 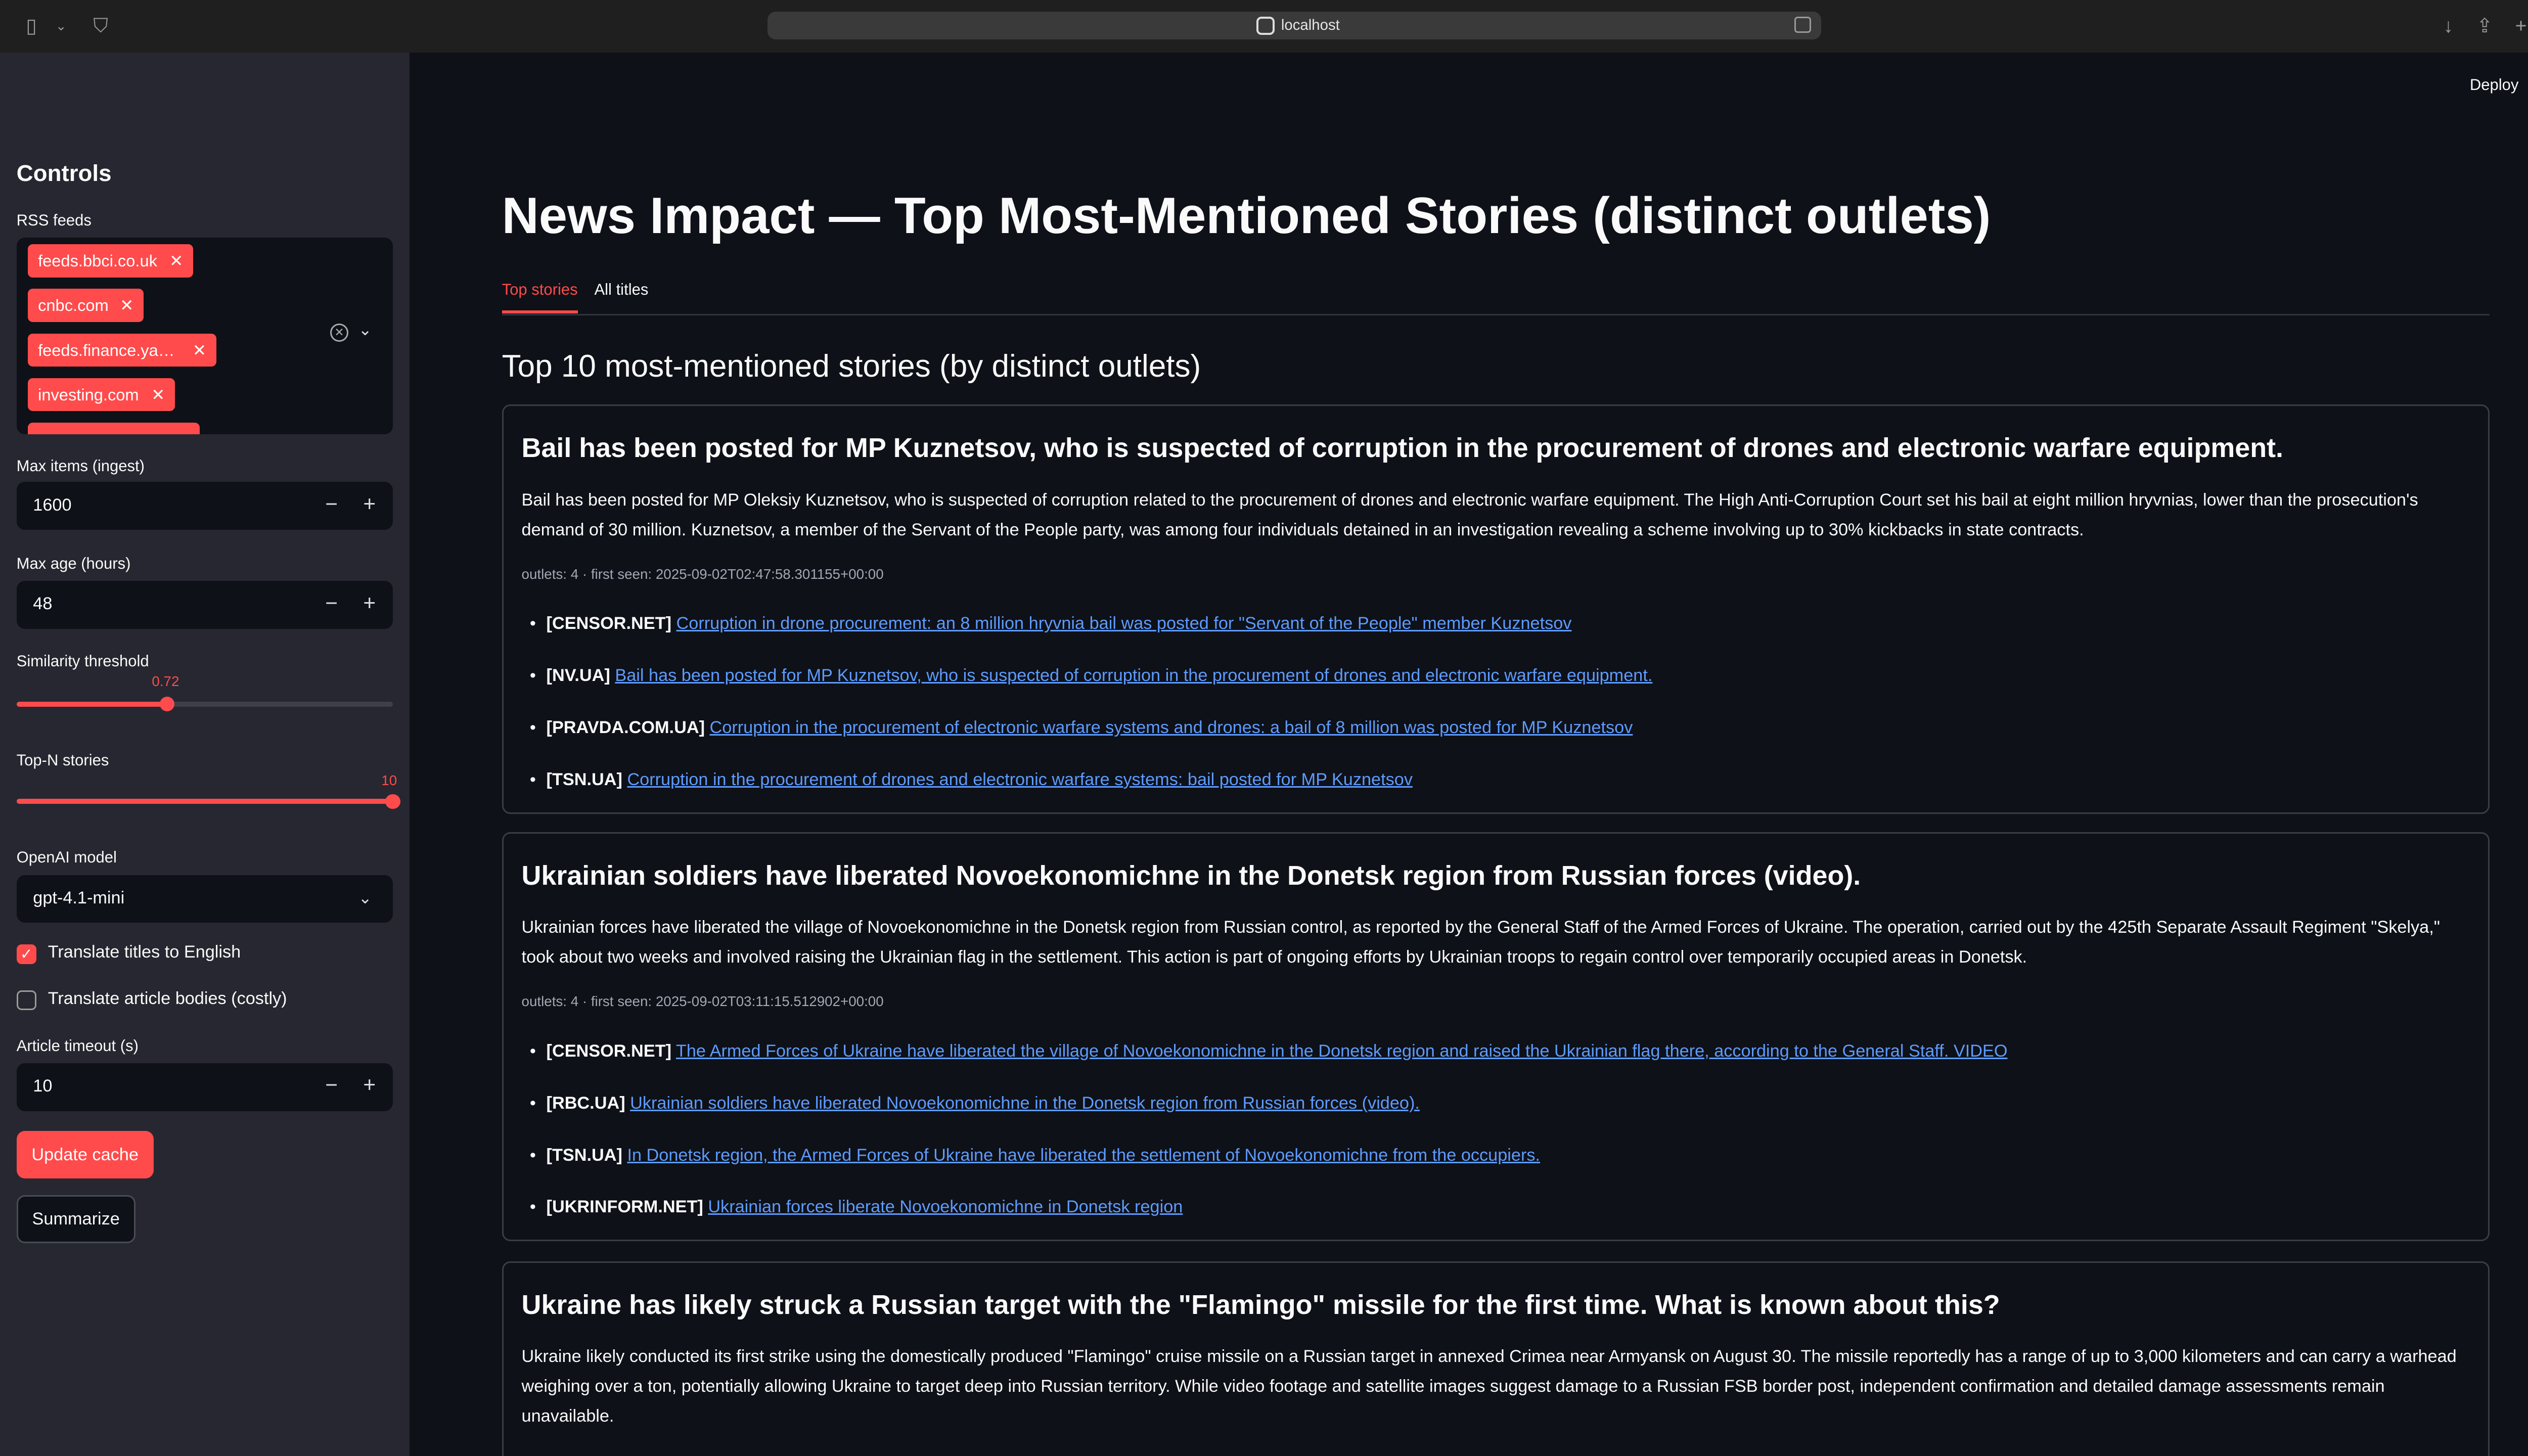 What do you see at coordinates (2495, 85) in the screenshot?
I see `deploy-button: Deploy` at bounding box center [2495, 85].